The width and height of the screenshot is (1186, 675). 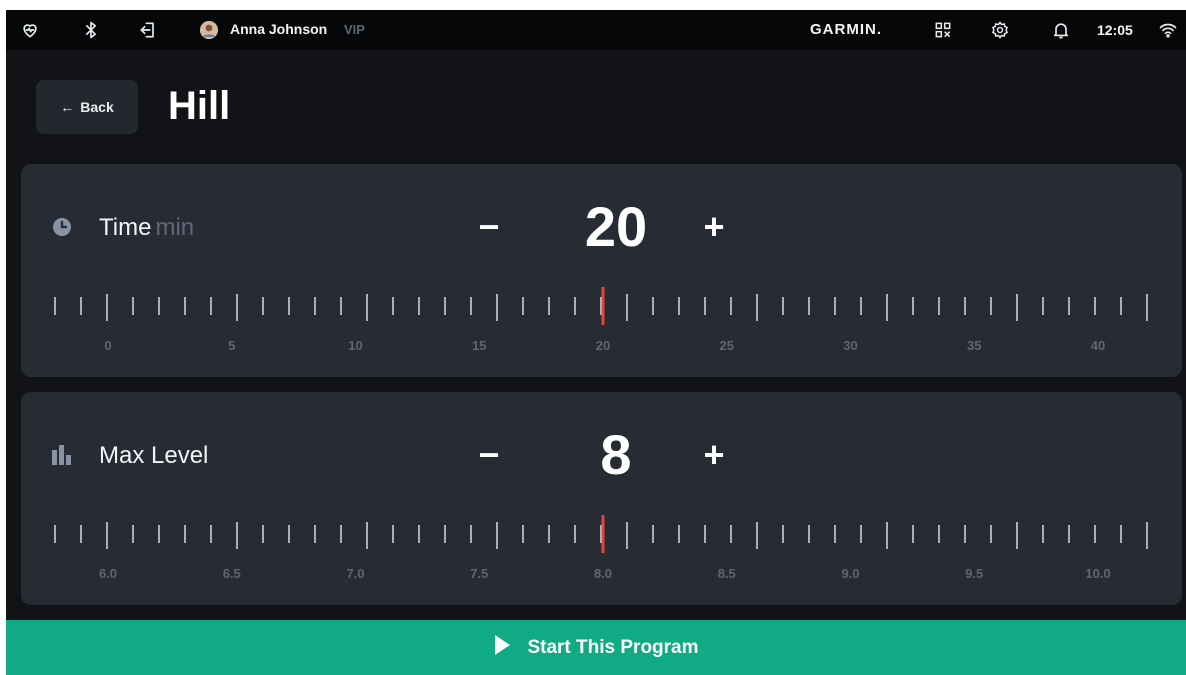 What do you see at coordinates (148, 30) in the screenshot?
I see `logout-icon` at bounding box center [148, 30].